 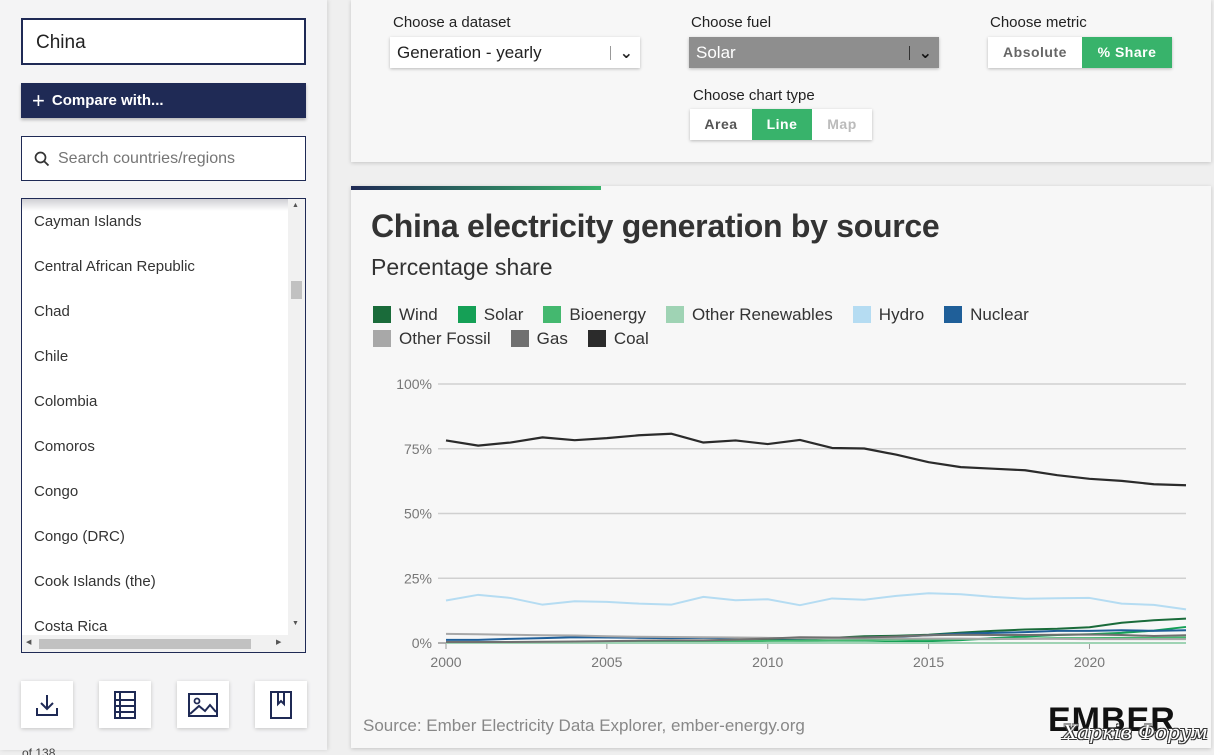 I want to click on legend-item: Gas, so click(x=539, y=338).